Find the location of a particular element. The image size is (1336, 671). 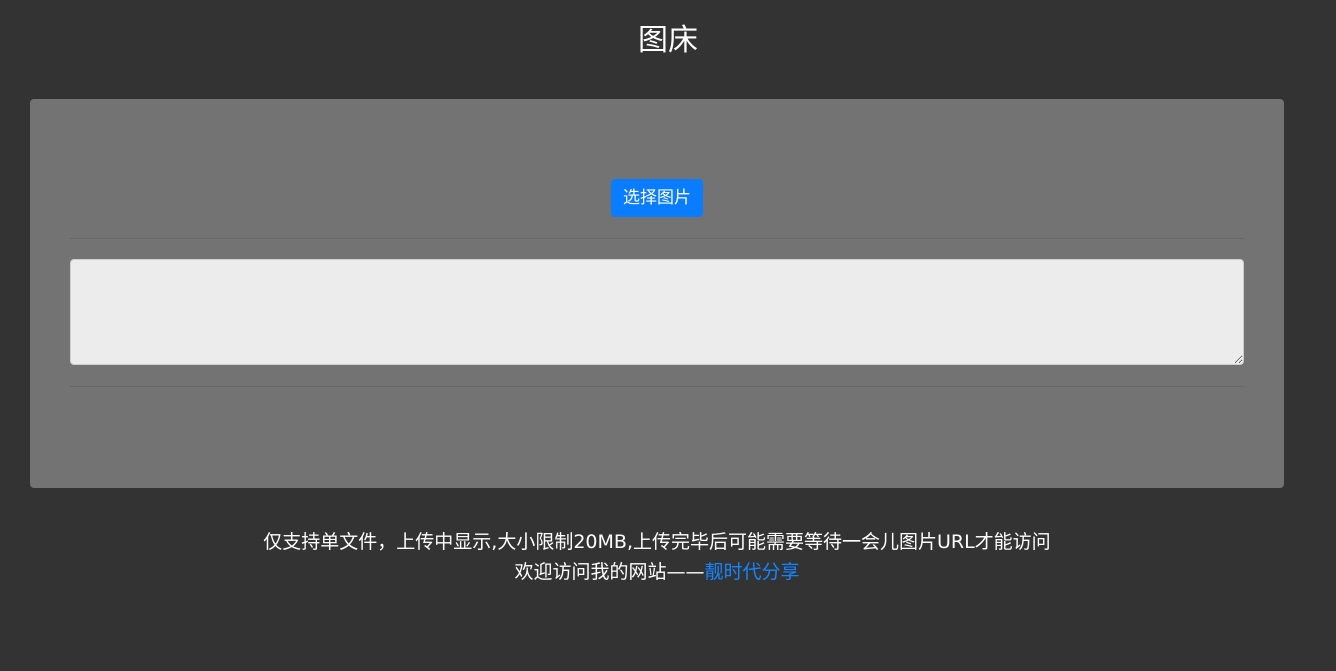

select-image-button: 选择图片 is located at coordinates (657, 198).